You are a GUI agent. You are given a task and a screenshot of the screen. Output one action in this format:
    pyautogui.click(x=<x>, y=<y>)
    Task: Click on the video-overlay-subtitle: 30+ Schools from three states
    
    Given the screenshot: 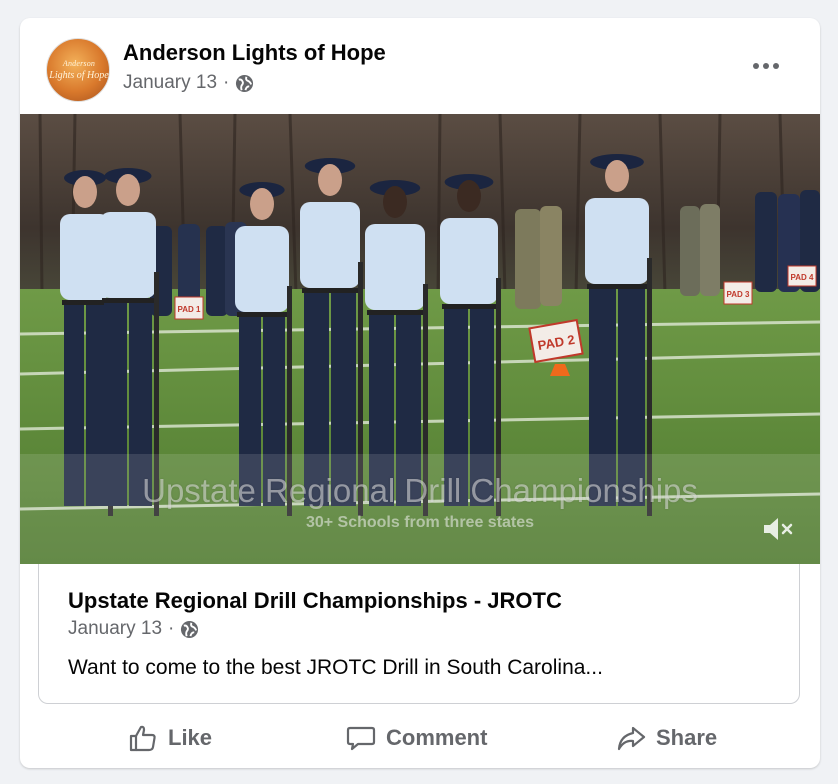 What is the action you would take?
    pyautogui.click(x=420, y=522)
    